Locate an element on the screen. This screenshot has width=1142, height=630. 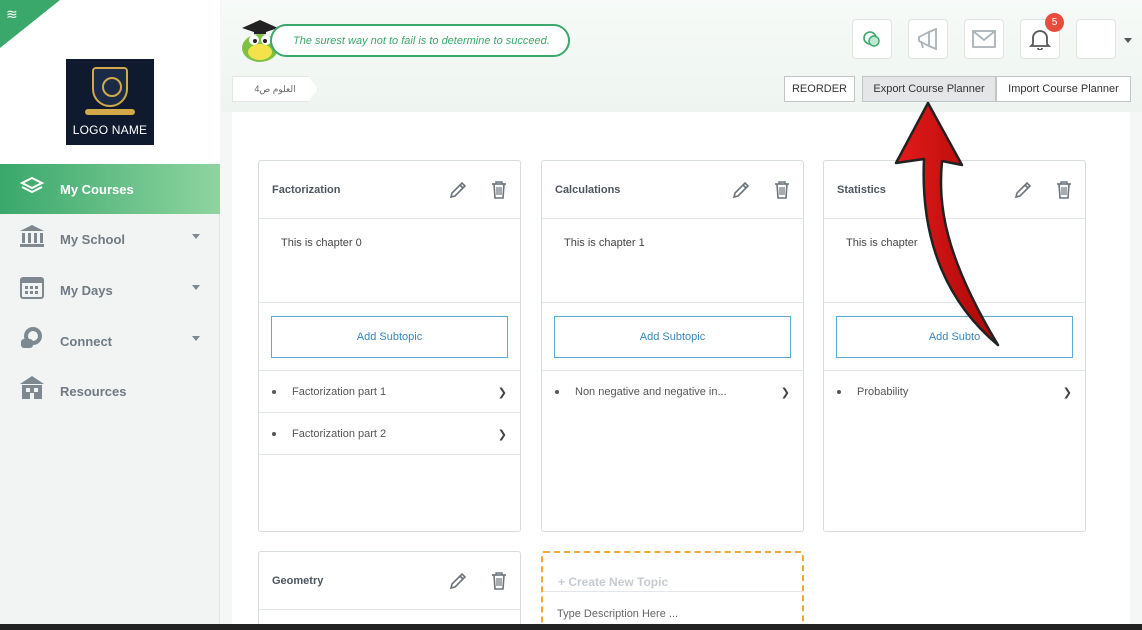
topic-description: This is chapter 1 is located at coordinates (672, 261).